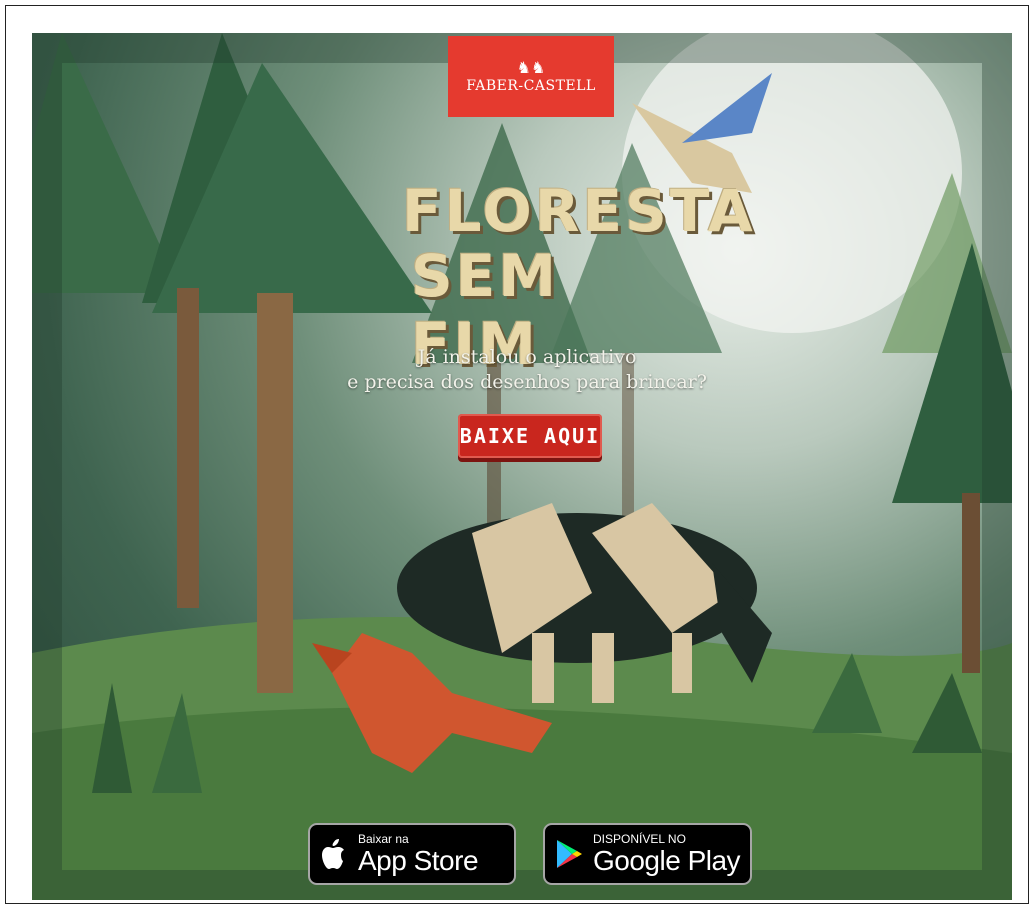 The width and height of the screenshot is (1034, 909). I want to click on faber-castell-logo: ♞♞ FABER-CASTELL, so click(531, 76).